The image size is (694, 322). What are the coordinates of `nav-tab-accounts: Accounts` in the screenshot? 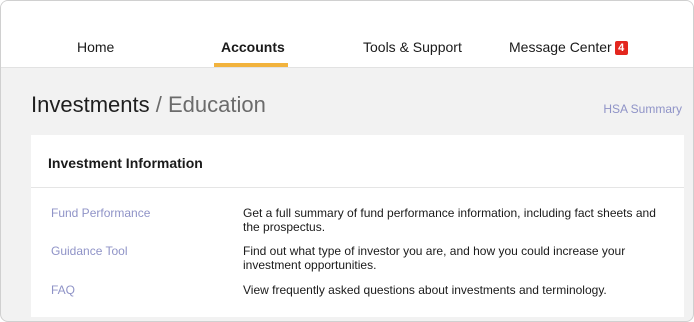 It's located at (253, 47).